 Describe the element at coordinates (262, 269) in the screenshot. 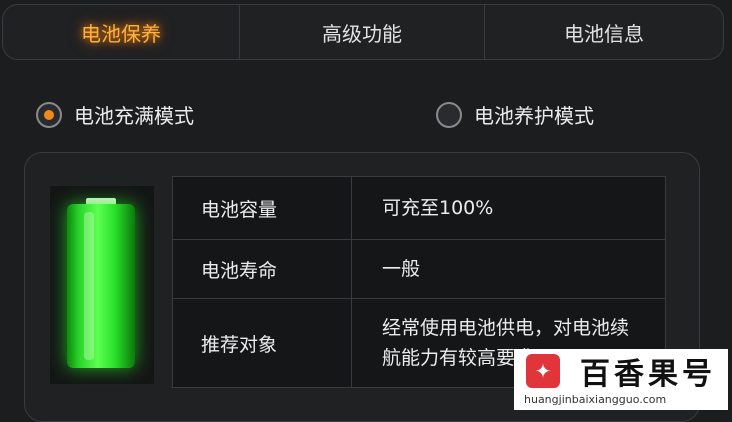

I see `life-key: 电池寿命` at that location.